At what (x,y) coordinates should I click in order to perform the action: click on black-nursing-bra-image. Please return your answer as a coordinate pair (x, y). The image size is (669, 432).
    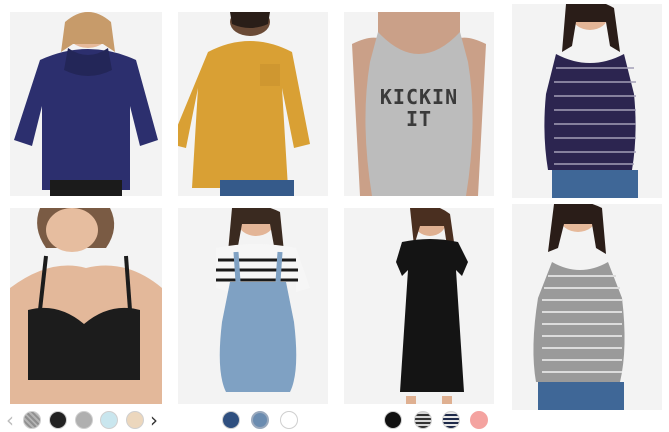
    Looking at the image, I should click on (86, 306).